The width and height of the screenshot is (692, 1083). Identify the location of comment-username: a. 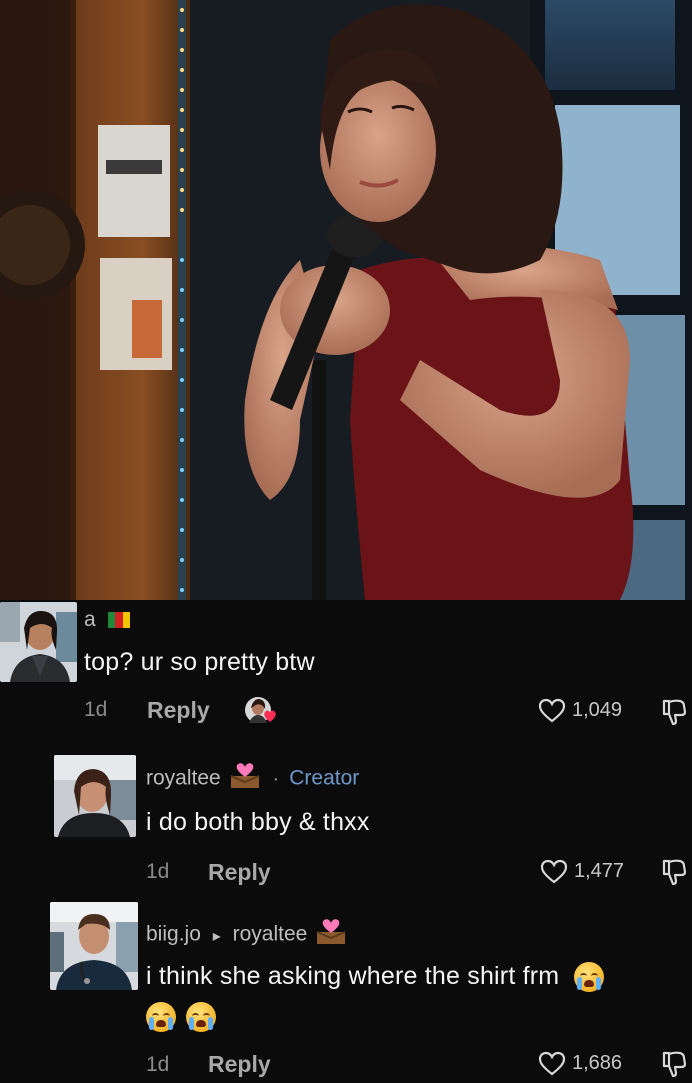
(107, 620).